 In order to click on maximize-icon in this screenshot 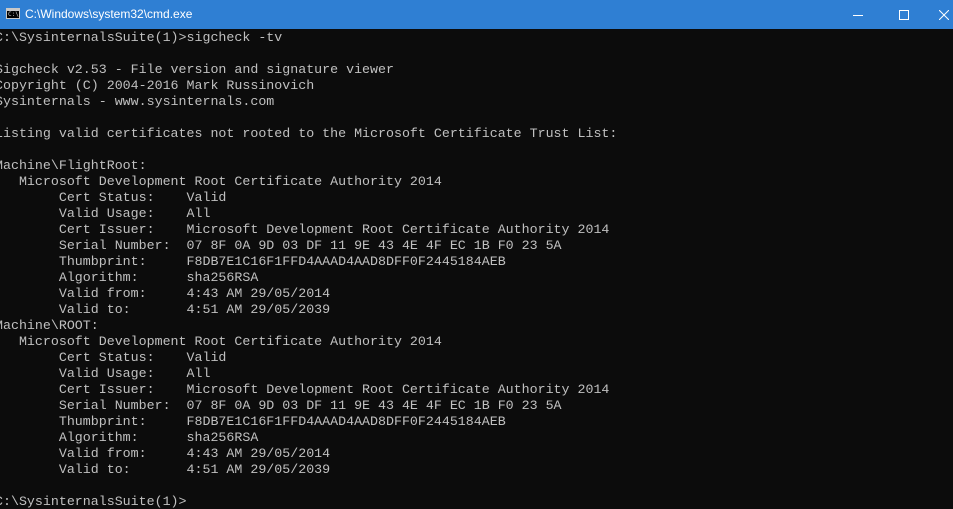, I will do `click(904, 14)`.